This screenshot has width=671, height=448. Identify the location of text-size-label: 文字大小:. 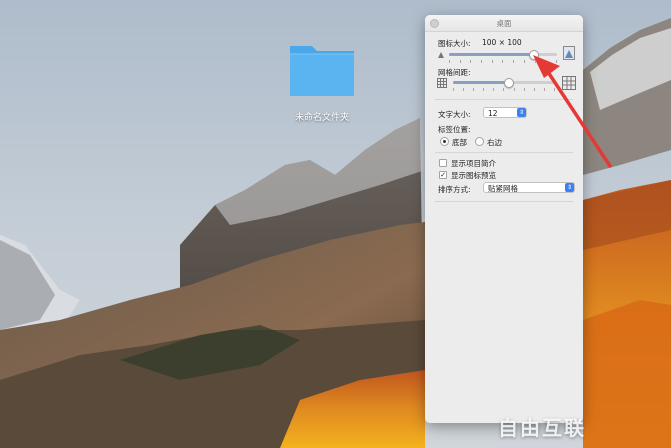
(454, 114).